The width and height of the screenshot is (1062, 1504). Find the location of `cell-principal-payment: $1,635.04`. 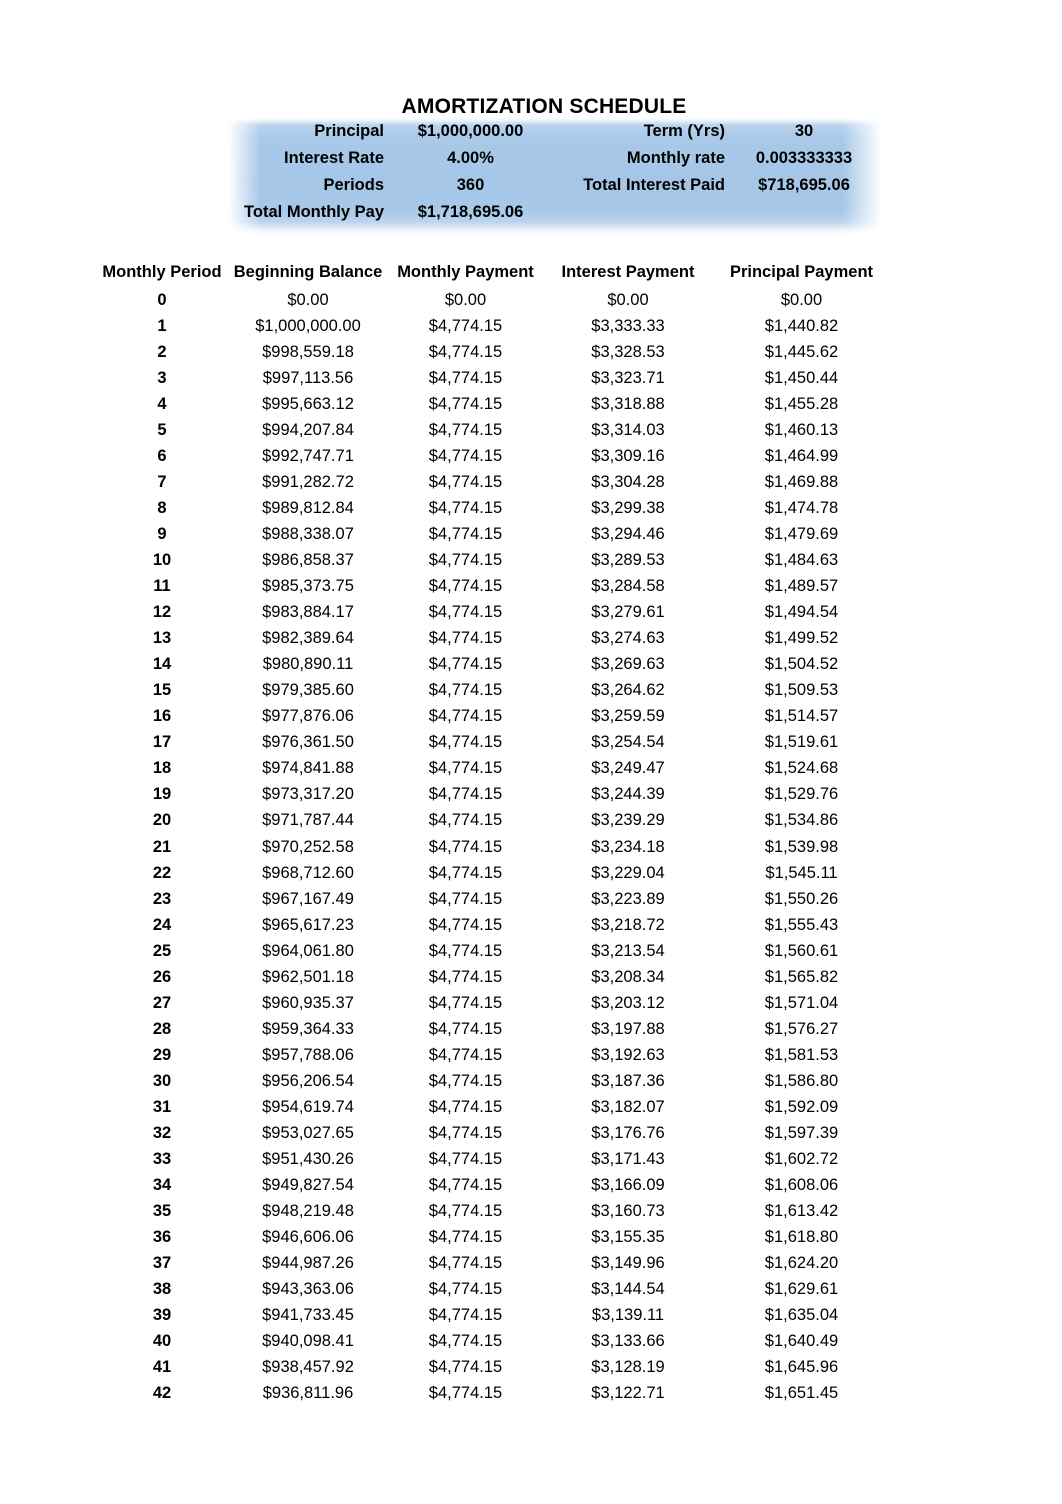

cell-principal-payment: $1,635.04 is located at coordinates (801, 1315).